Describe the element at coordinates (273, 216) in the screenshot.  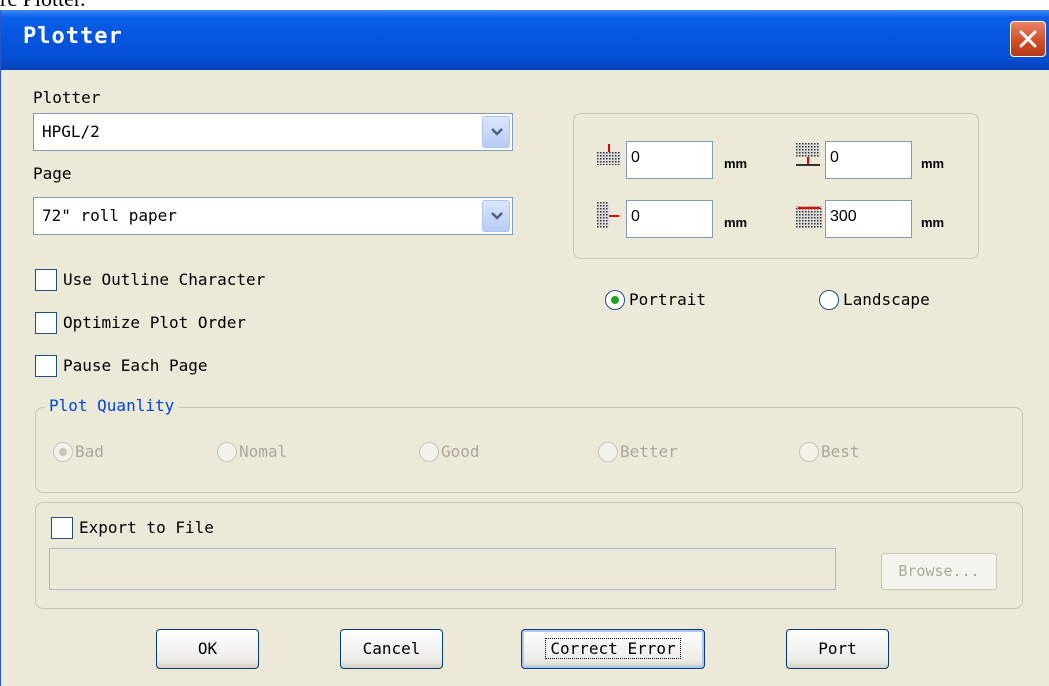
I see `page-select: 72" roll paper` at that location.